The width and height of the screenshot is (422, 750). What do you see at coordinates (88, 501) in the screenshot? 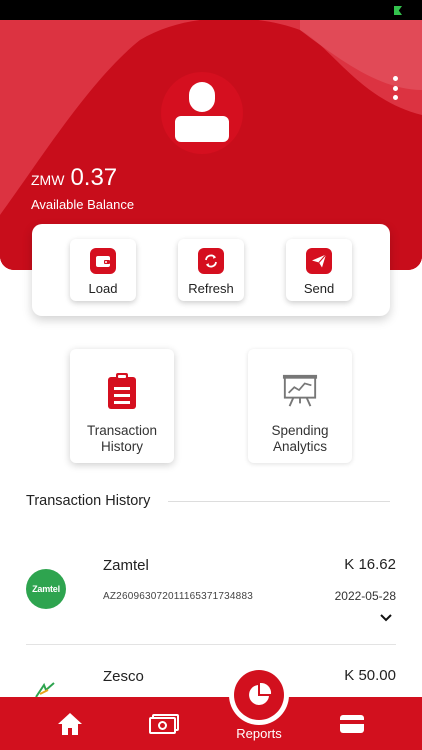
I see `transaction-history-heading: Transaction History` at bounding box center [88, 501].